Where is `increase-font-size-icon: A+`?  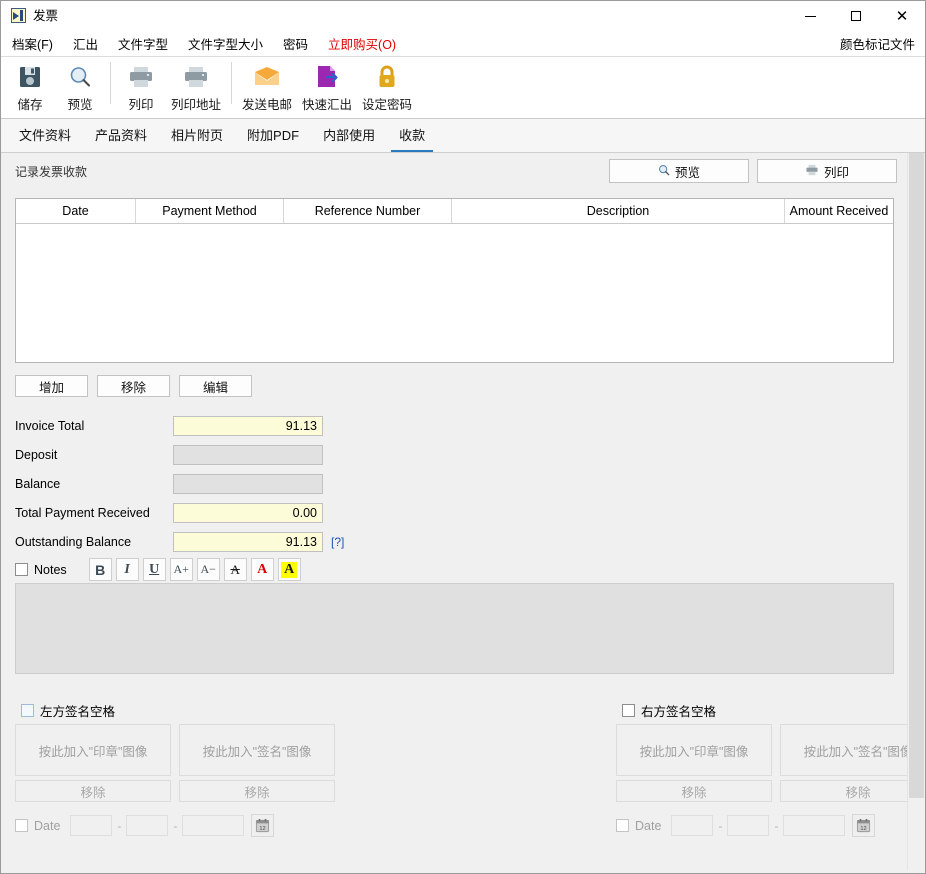 increase-font-size-icon: A+ is located at coordinates (181, 569).